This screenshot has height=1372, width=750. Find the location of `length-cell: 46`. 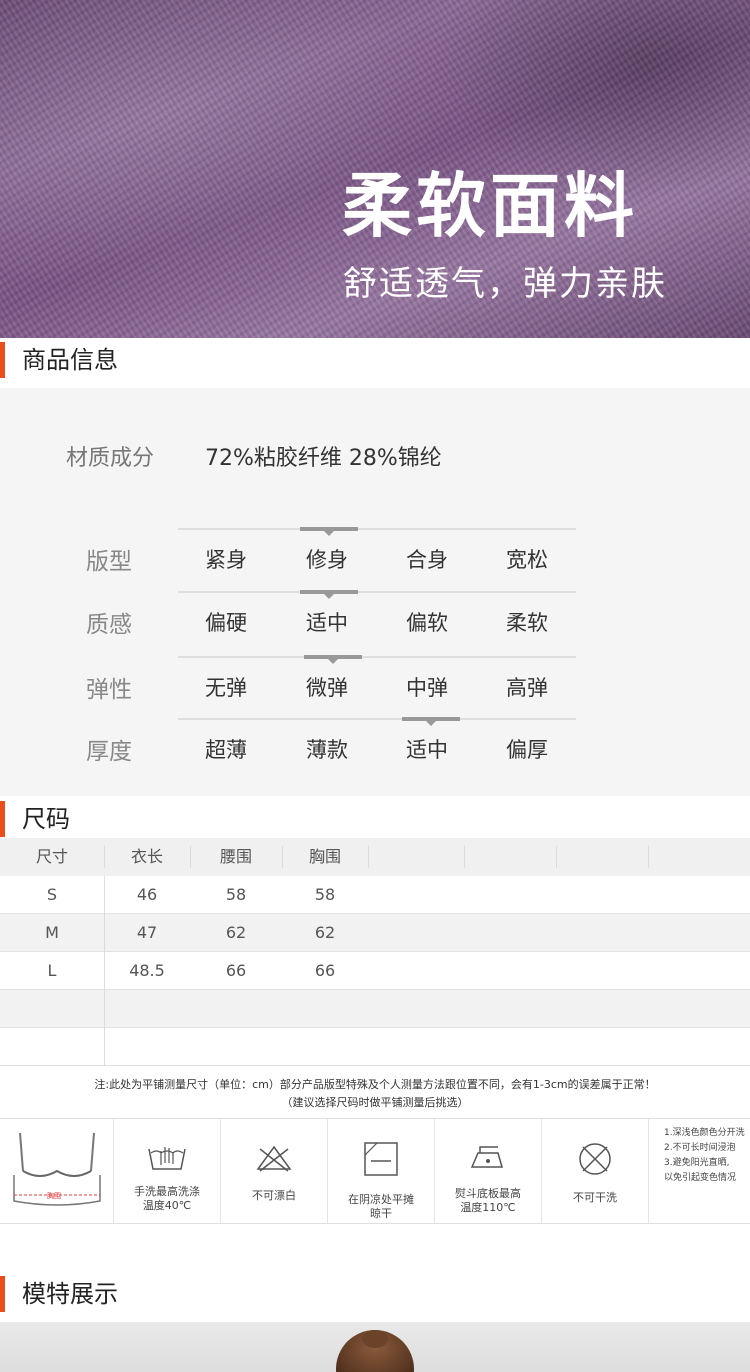

length-cell: 46 is located at coordinates (147, 894).